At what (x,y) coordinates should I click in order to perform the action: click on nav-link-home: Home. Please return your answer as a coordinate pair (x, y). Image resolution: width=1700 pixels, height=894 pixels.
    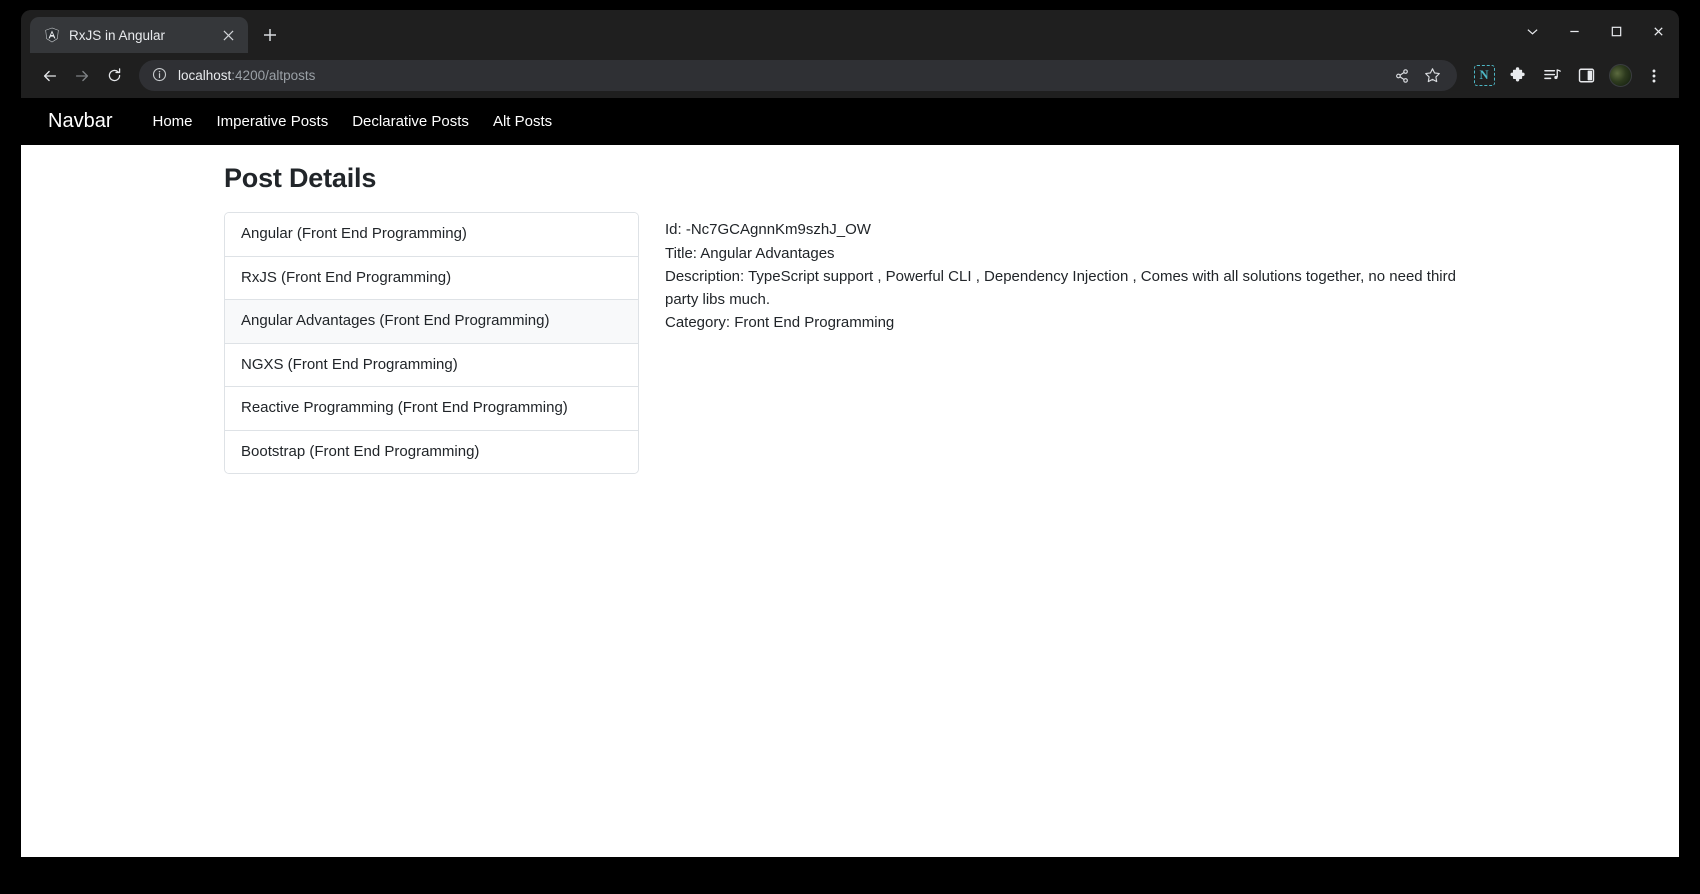
    Looking at the image, I should click on (172, 121).